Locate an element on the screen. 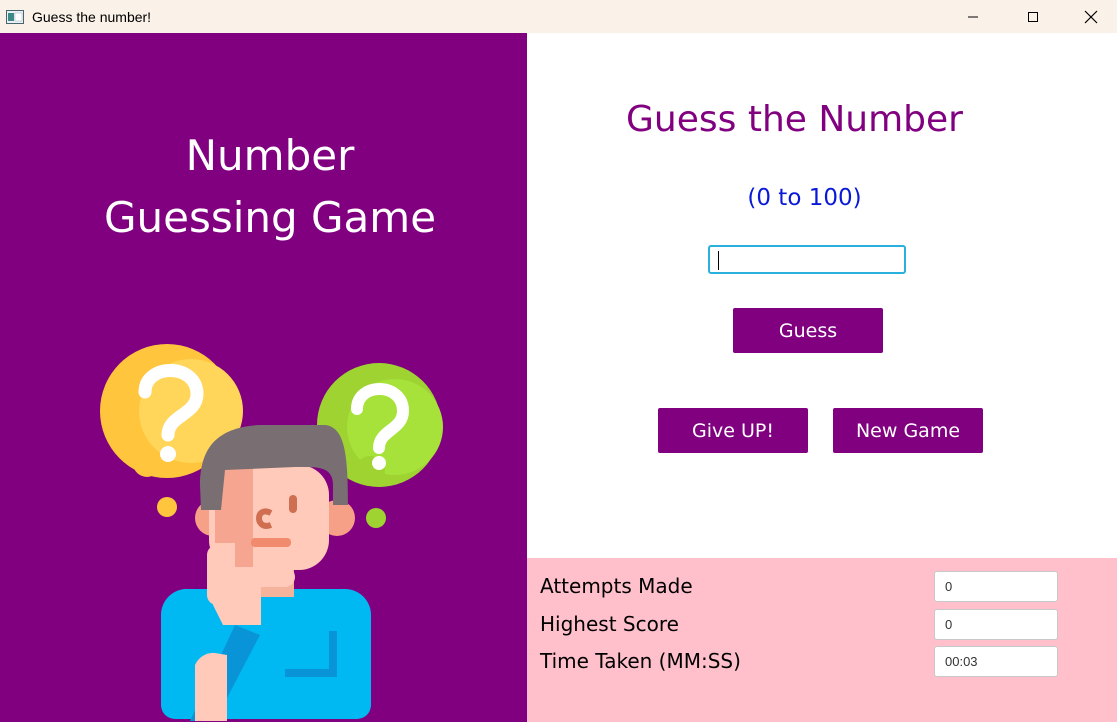  left-title-line2: Guessing Game is located at coordinates (270, 217).